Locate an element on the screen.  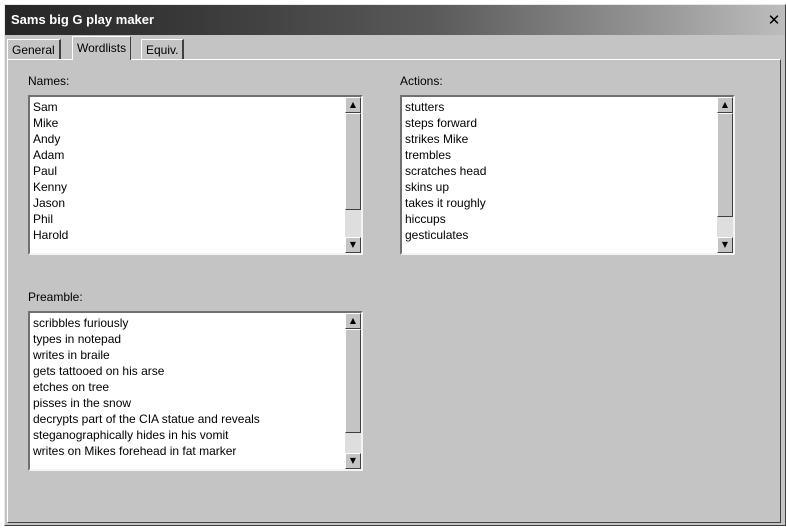
list-item: types in notepad is located at coordinates (197, 339).